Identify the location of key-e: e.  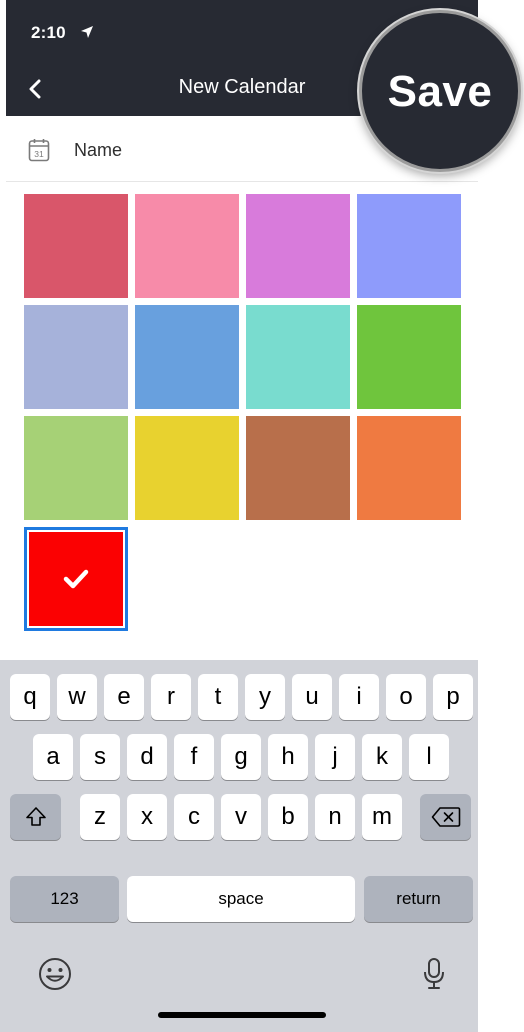
(124, 697).